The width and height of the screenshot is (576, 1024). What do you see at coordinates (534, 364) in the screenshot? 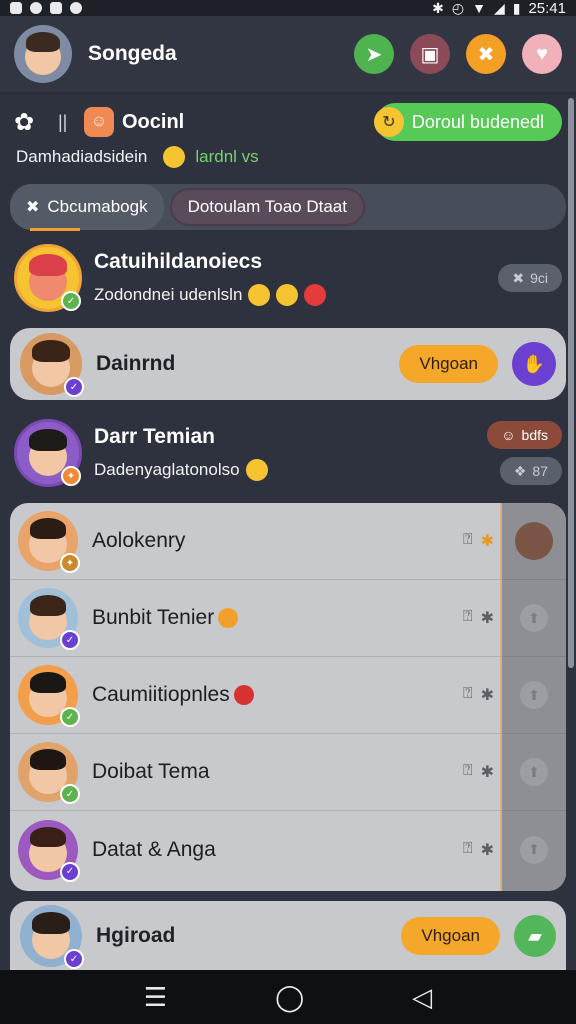
I see `reaction-button: ✋` at bounding box center [534, 364].